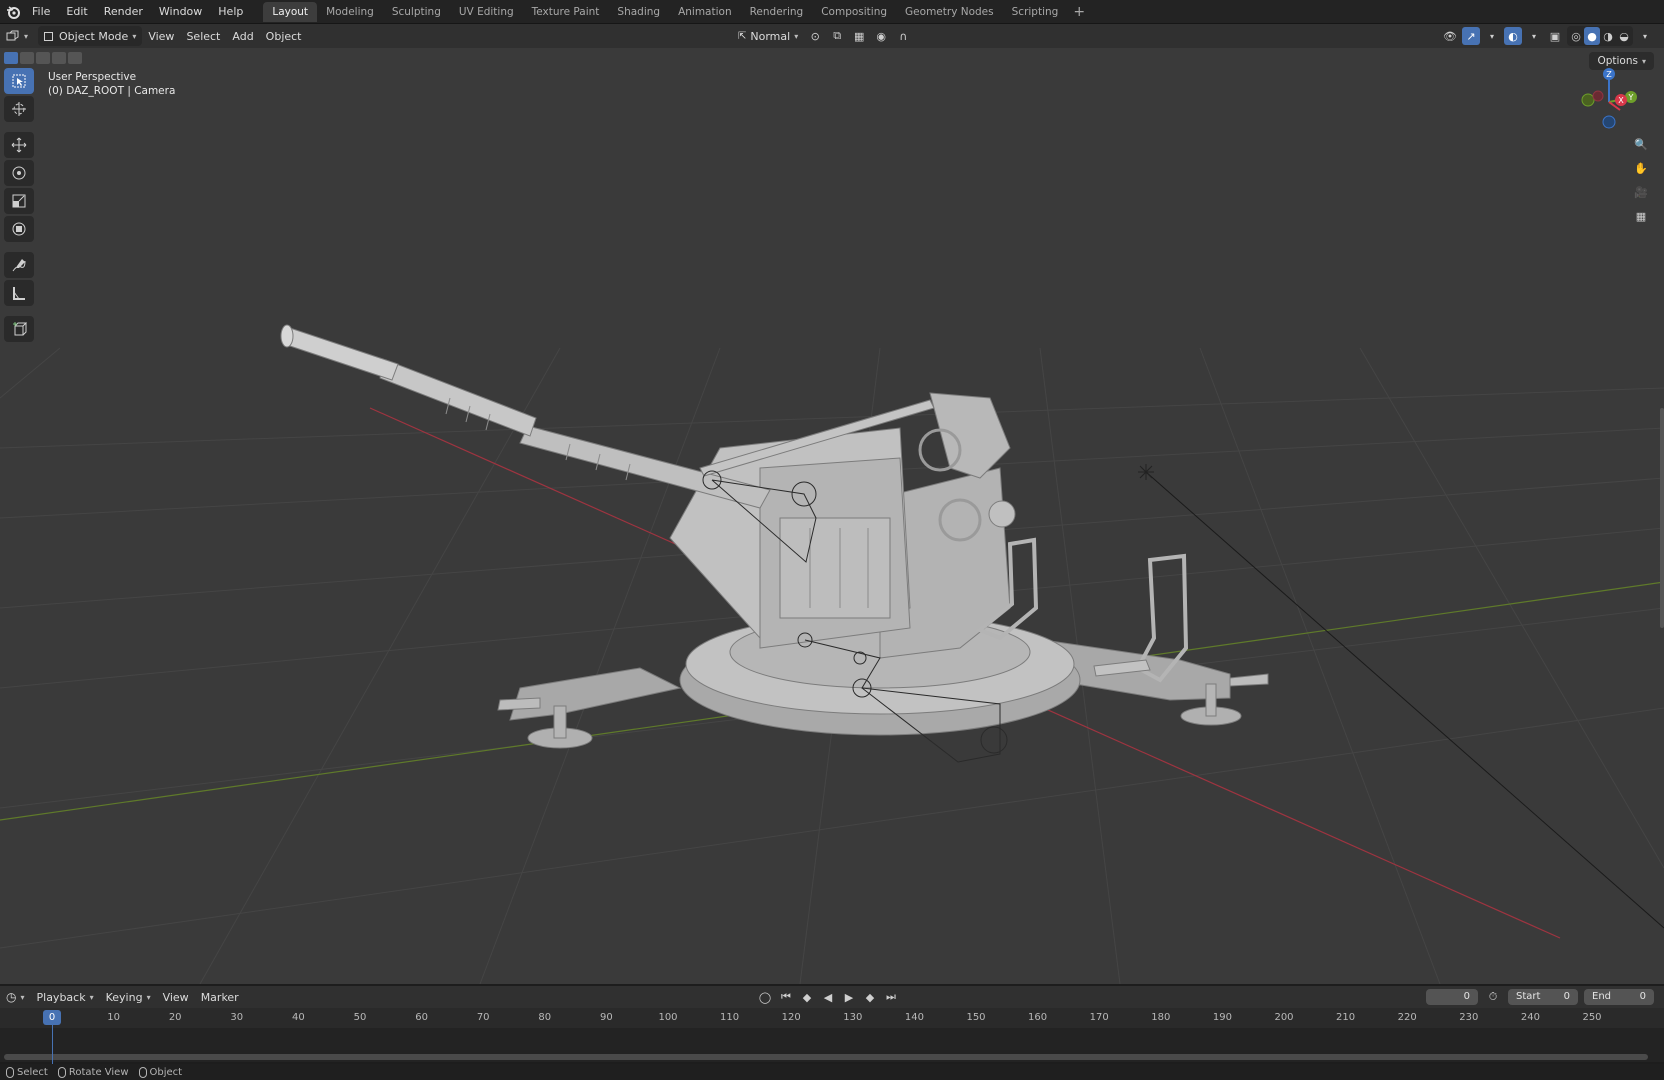  What do you see at coordinates (13, 12) in the screenshot?
I see `blender-logo-icon` at bounding box center [13, 12].